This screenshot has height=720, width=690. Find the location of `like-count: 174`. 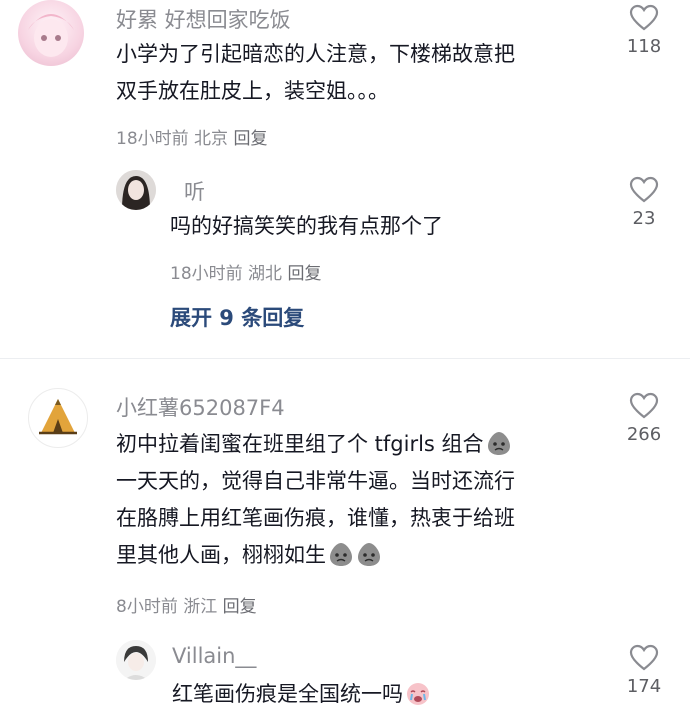

like-count: 174 is located at coordinates (644, 686).